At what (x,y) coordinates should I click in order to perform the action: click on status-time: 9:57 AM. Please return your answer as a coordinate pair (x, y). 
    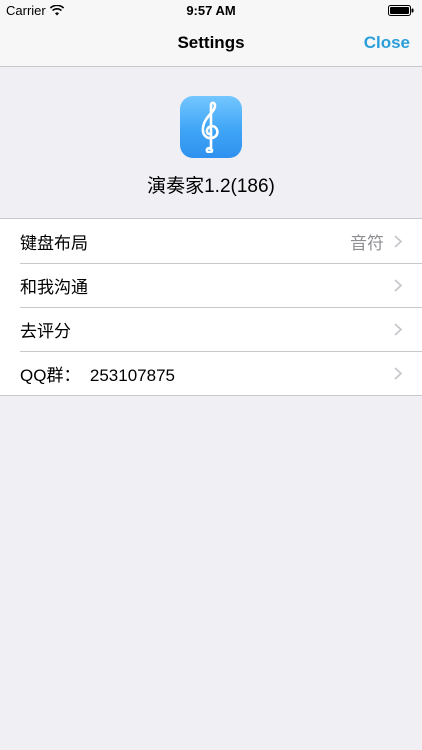
    Looking at the image, I should click on (211, 10).